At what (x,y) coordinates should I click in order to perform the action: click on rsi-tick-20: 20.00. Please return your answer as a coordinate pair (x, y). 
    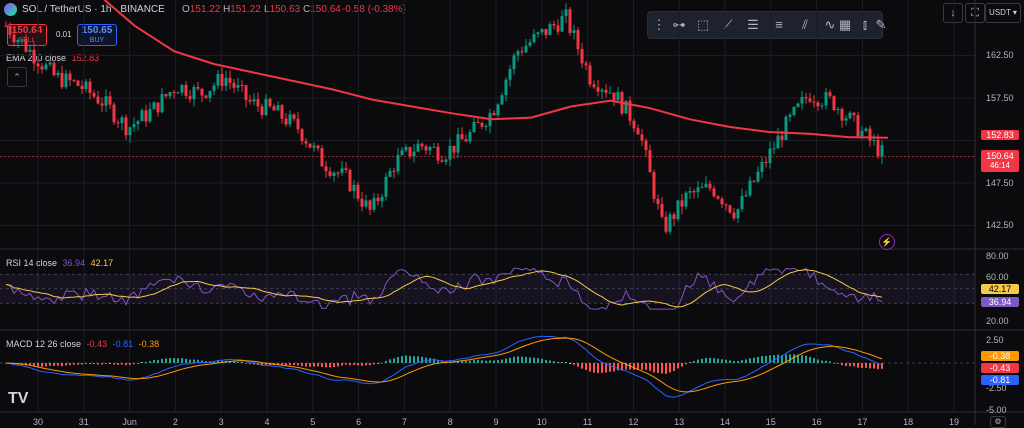
    Looking at the image, I should click on (997, 321).